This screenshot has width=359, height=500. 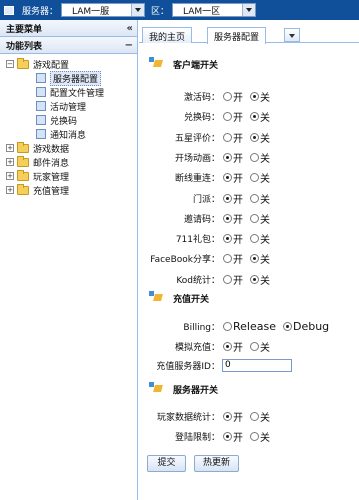 I want to click on login-limit-off-radio, so click(x=254, y=436).